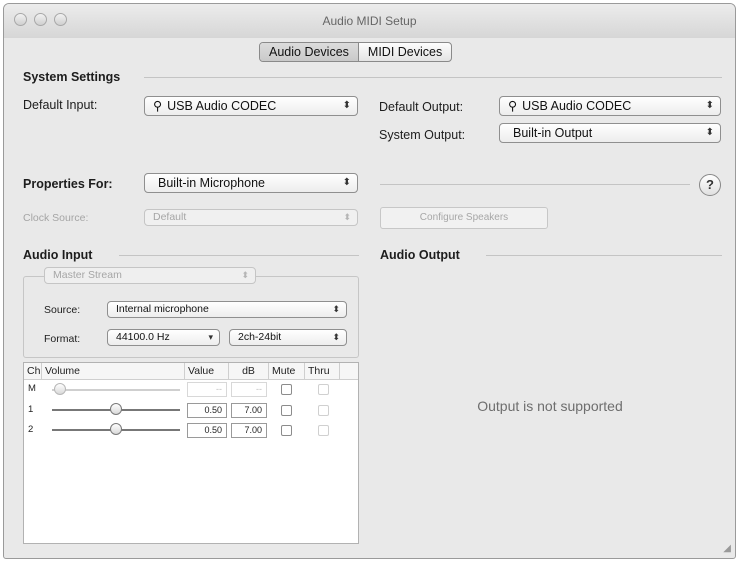  Describe the element at coordinates (32, 388) in the screenshot. I see `row-ch-label: M` at that location.